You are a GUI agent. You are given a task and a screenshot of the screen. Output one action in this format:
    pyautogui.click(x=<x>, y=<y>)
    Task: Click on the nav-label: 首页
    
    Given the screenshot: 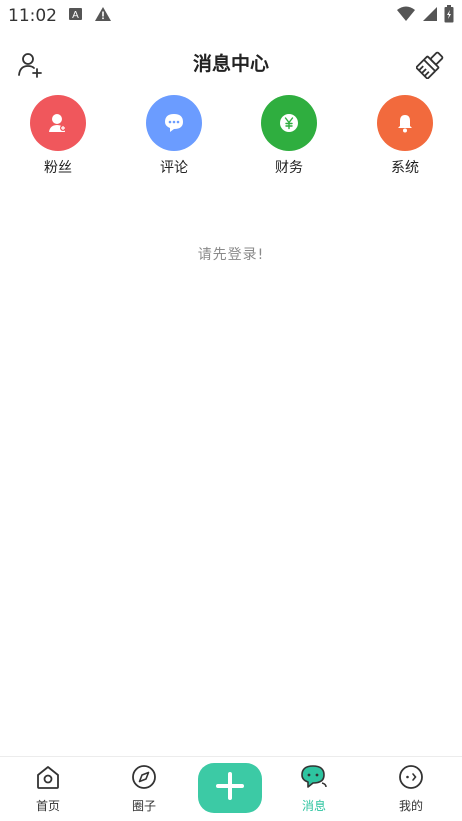 What is the action you would take?
    pyautogui.click(x=47, y=806)
    